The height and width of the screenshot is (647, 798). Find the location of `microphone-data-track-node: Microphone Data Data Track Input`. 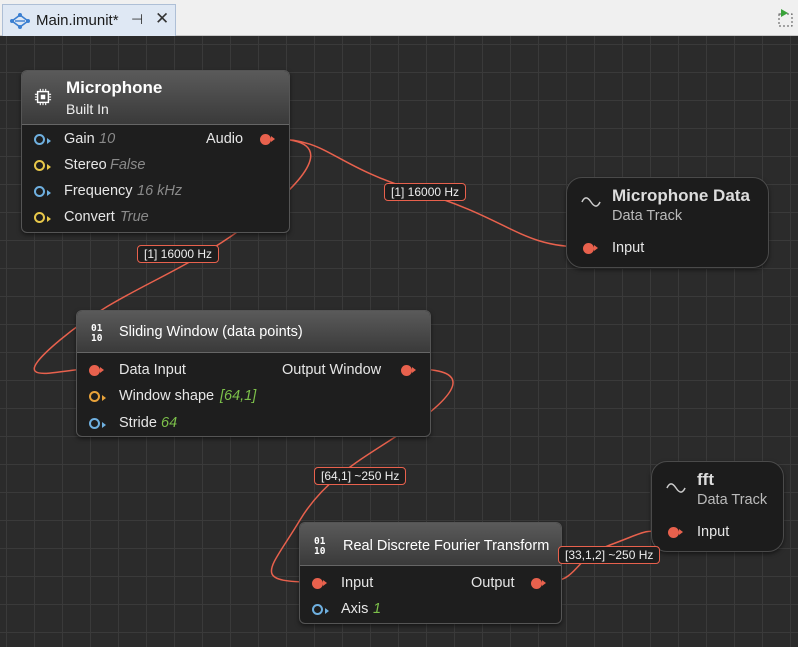

microphone-data-track-node: Microphone Data Data Track Input is located at coordinates (667, 222).